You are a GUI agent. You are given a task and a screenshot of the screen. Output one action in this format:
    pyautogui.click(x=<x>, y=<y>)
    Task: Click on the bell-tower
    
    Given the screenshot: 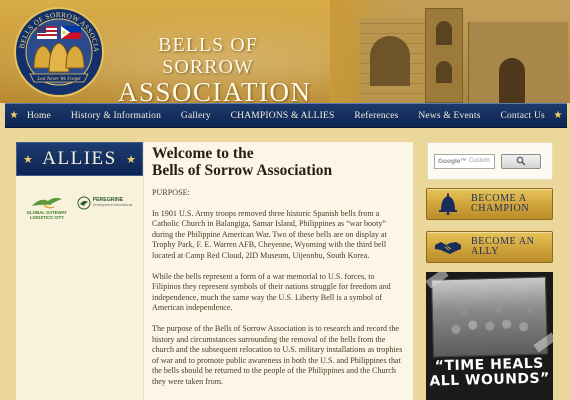 What is the action you would take?
    pyautogui.click(x=444, y=55)
    